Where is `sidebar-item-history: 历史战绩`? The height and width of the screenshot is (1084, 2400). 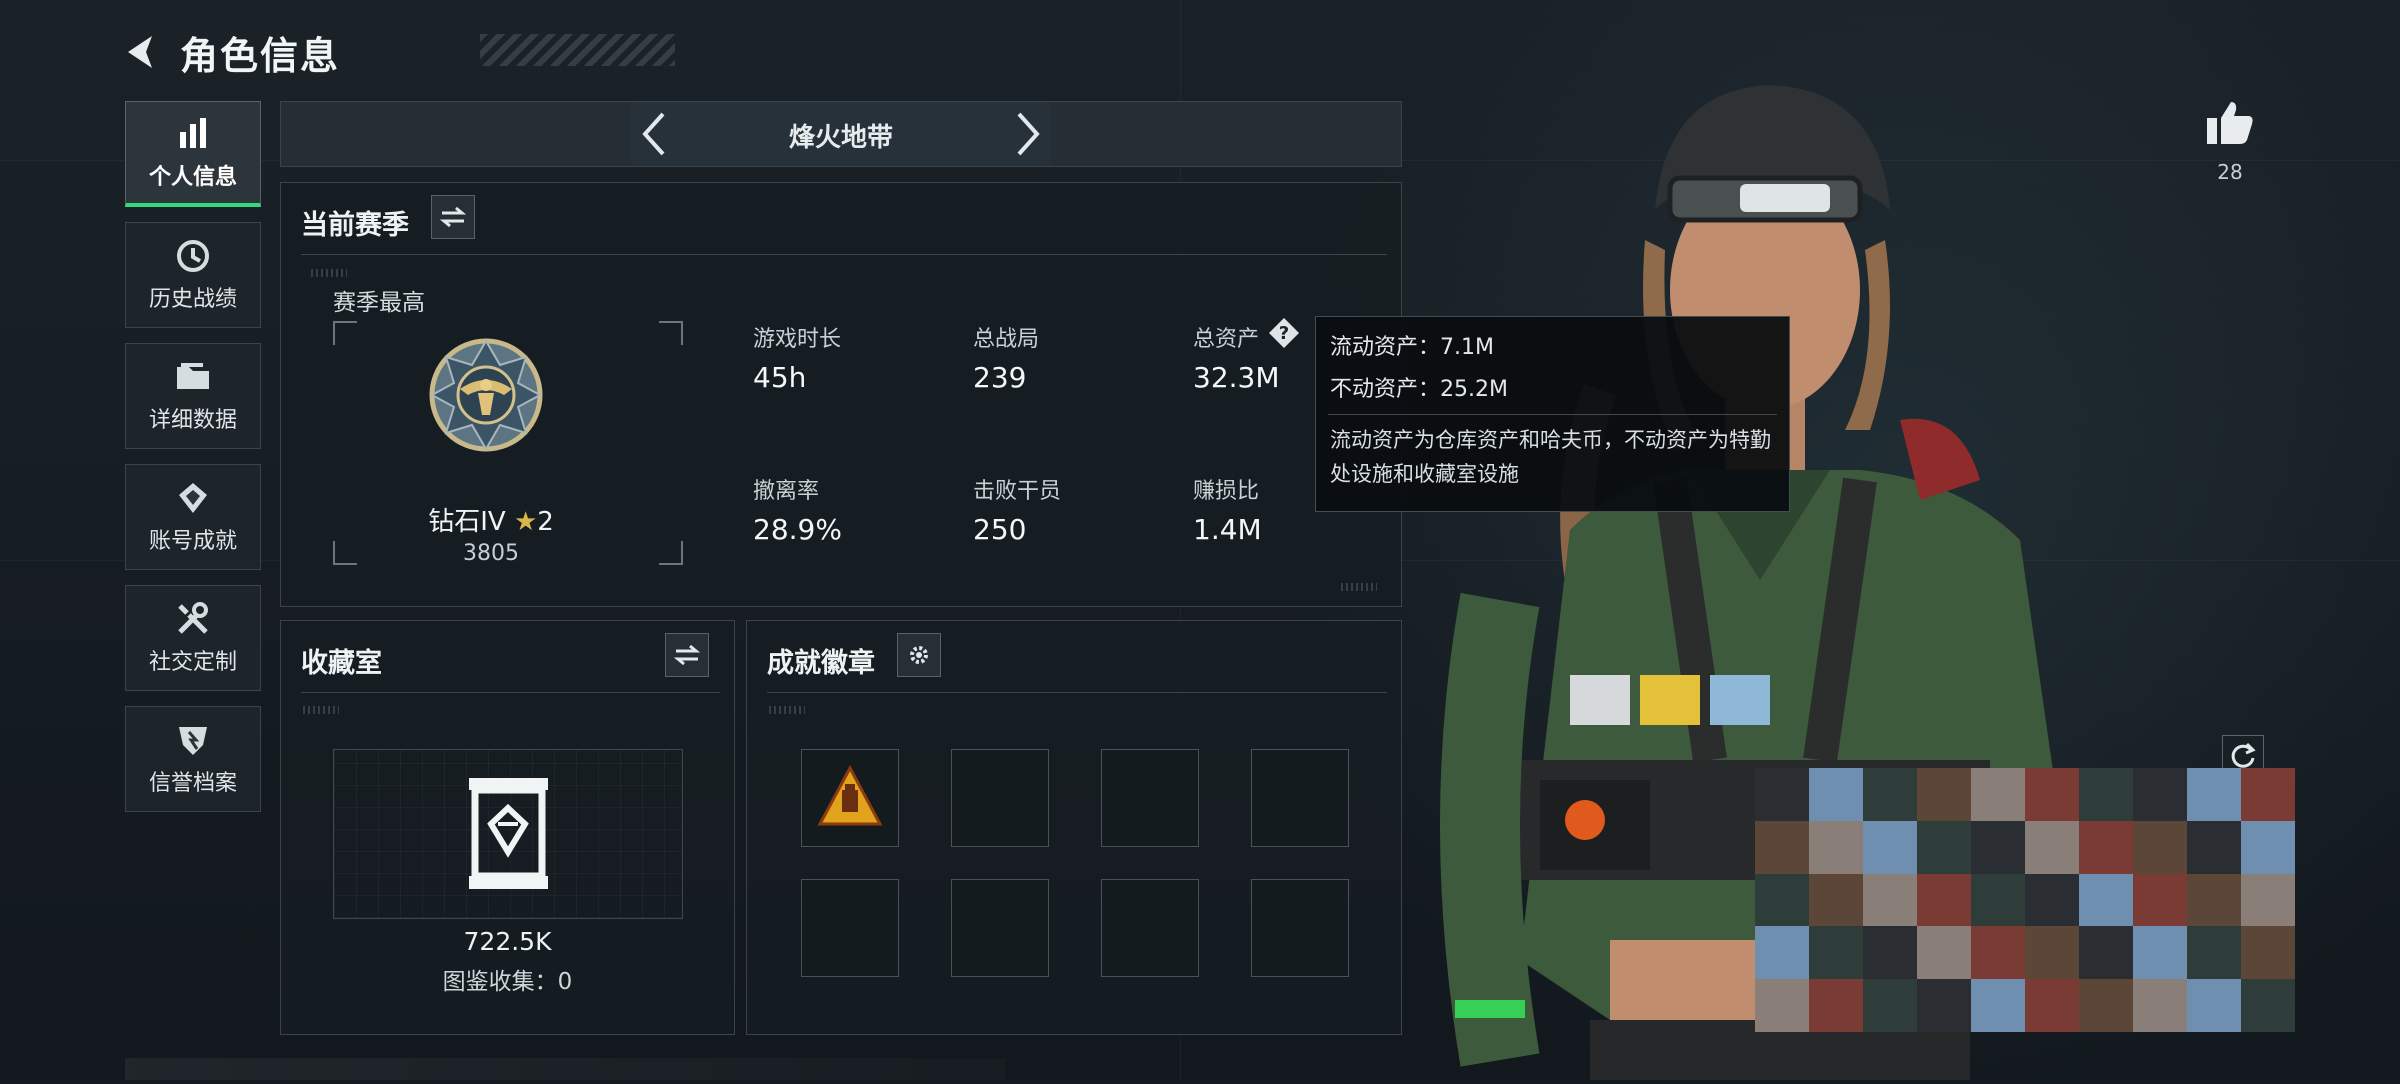 sidebar-item-history: 历史战绩 is located at coordinates (193, 275).